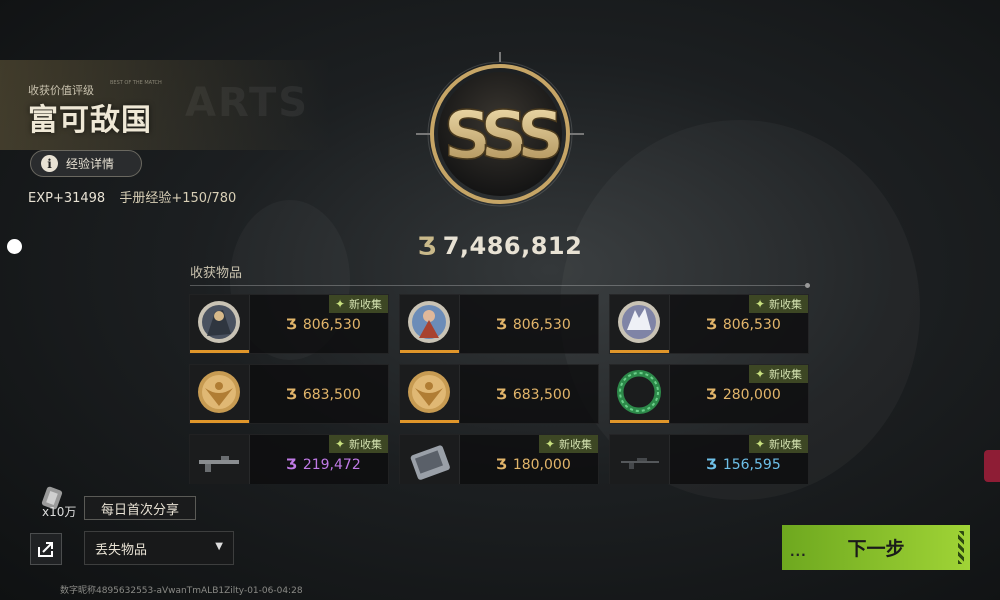 This screenshot has width=1000, height=600. I want to click on daily-share-label: 每日首次分享, so click(140, 508).